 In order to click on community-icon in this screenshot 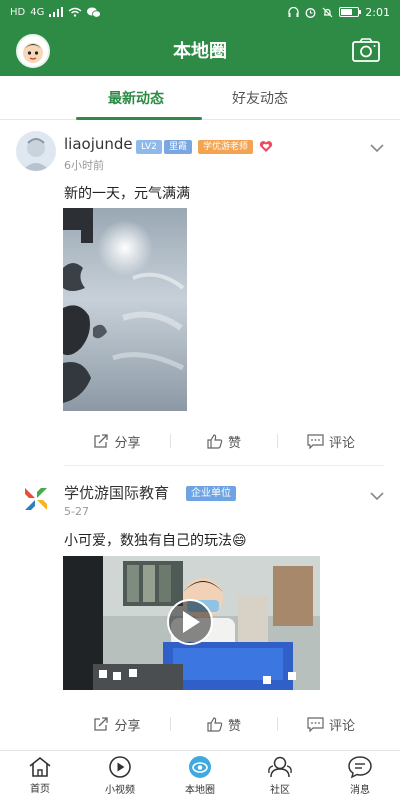, I will do `click(280, 767)`.